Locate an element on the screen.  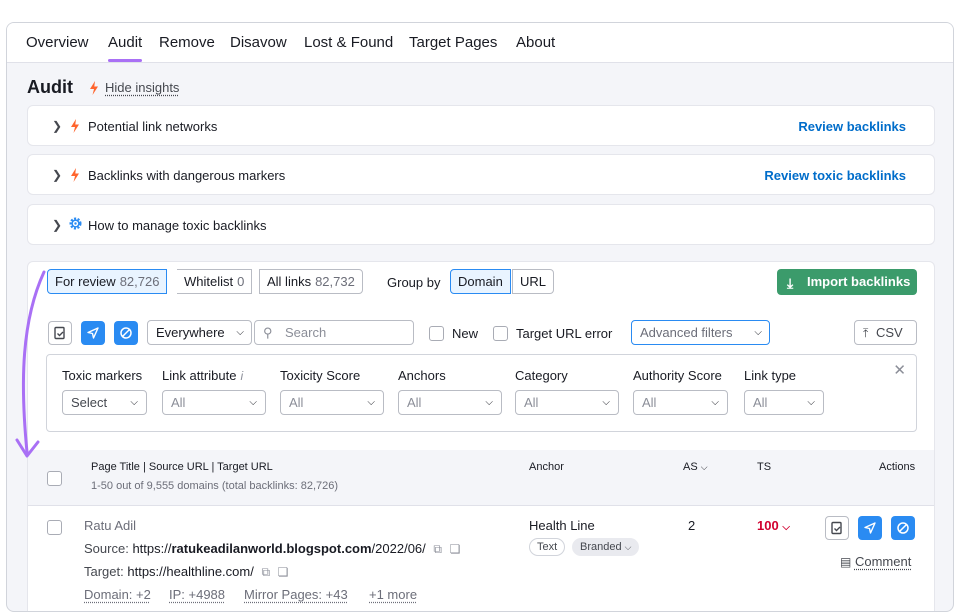
filter-label-toxicity-score: Toxicity Score is located at coordinates (320, 375).